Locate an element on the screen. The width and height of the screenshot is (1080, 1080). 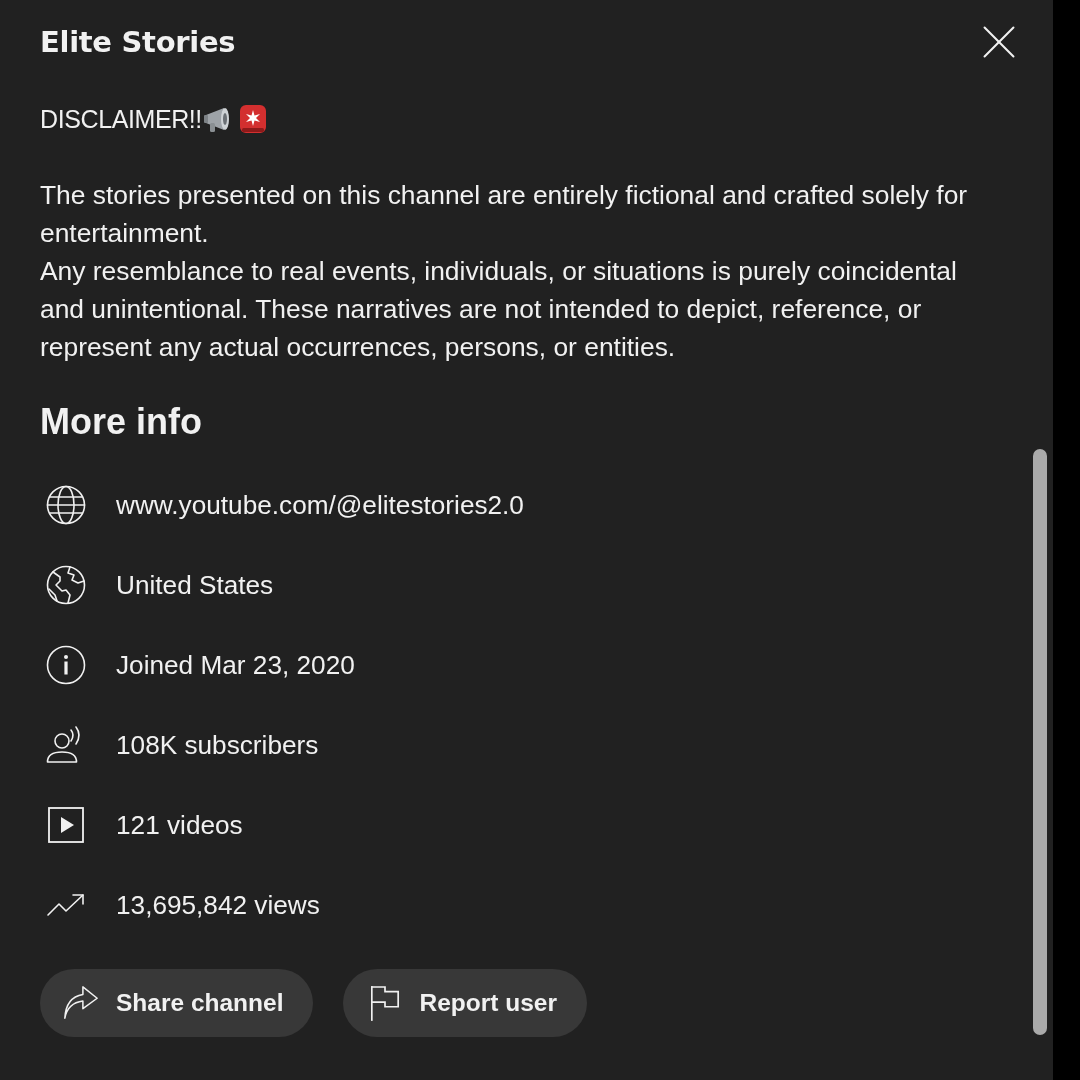
share-channel-button: Share channel is located at coordinates (177, 1003).